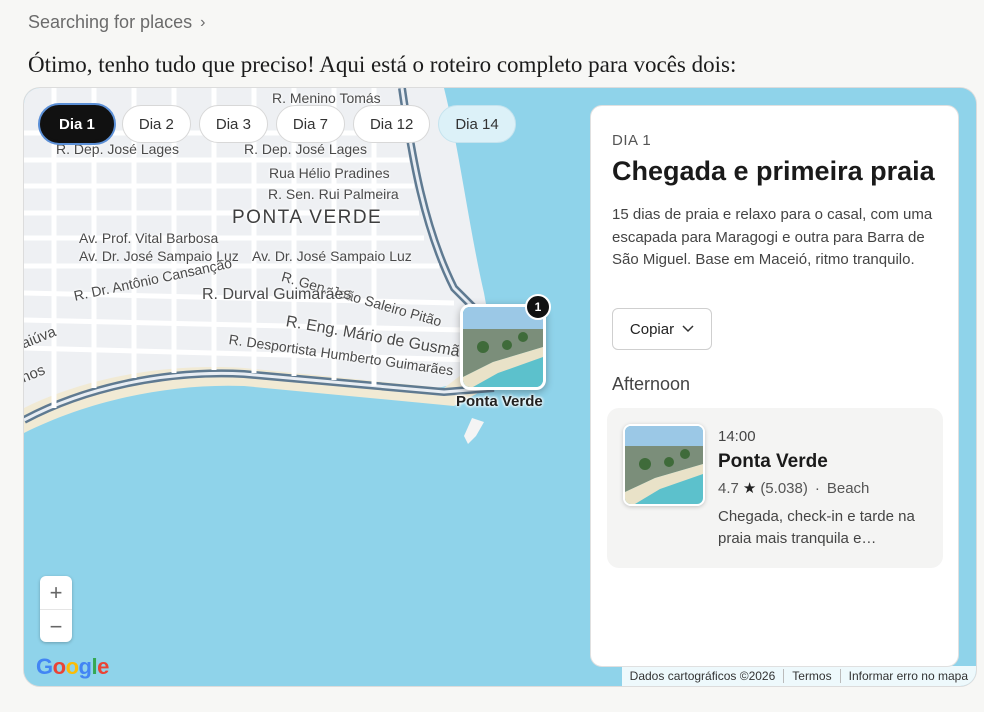 The width and height of the screenshot is (984, 712). I want to click on place-name: Ponta Verde, so click(773, 461).